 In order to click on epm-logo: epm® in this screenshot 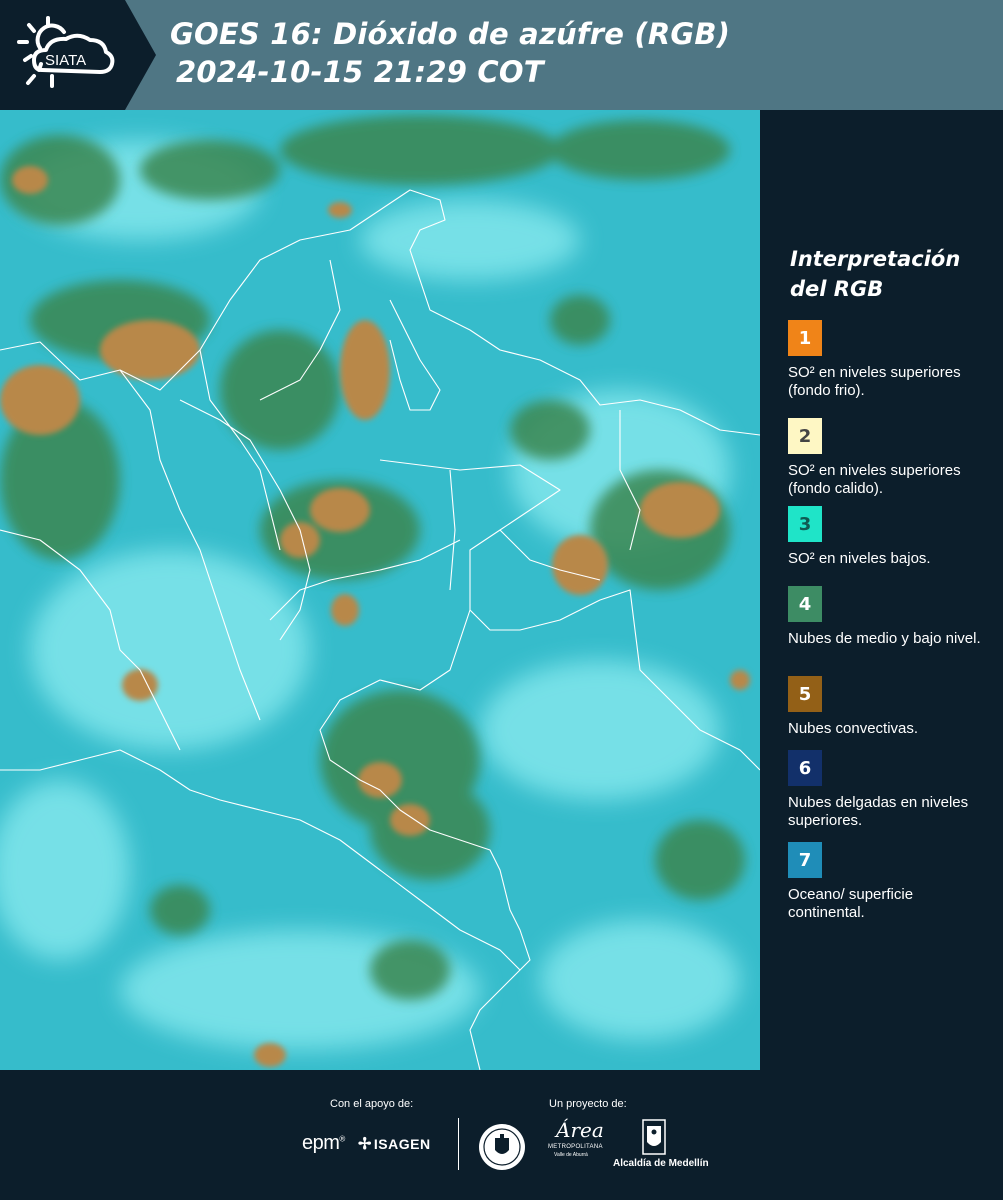, I will do `click(323, 1143)`.